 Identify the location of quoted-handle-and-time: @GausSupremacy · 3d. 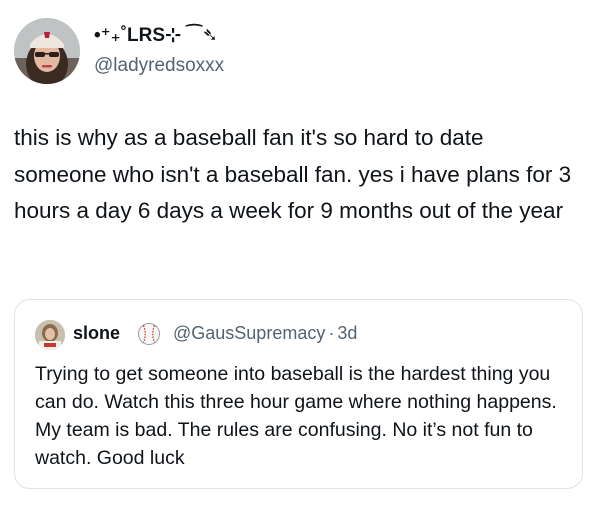
(265, 333).